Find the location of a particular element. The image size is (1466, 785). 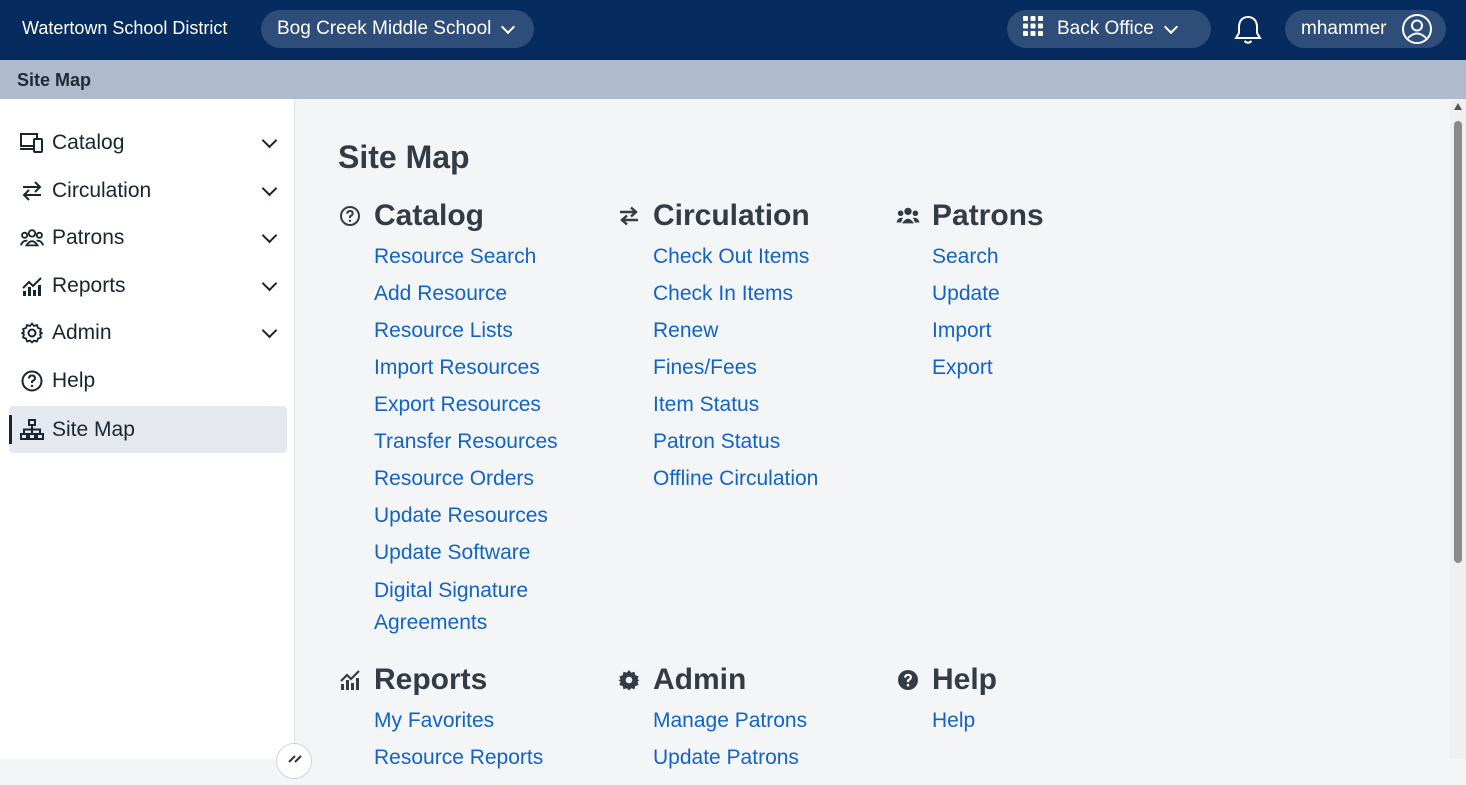

link-update: Update is located at coordinates (988, 293).